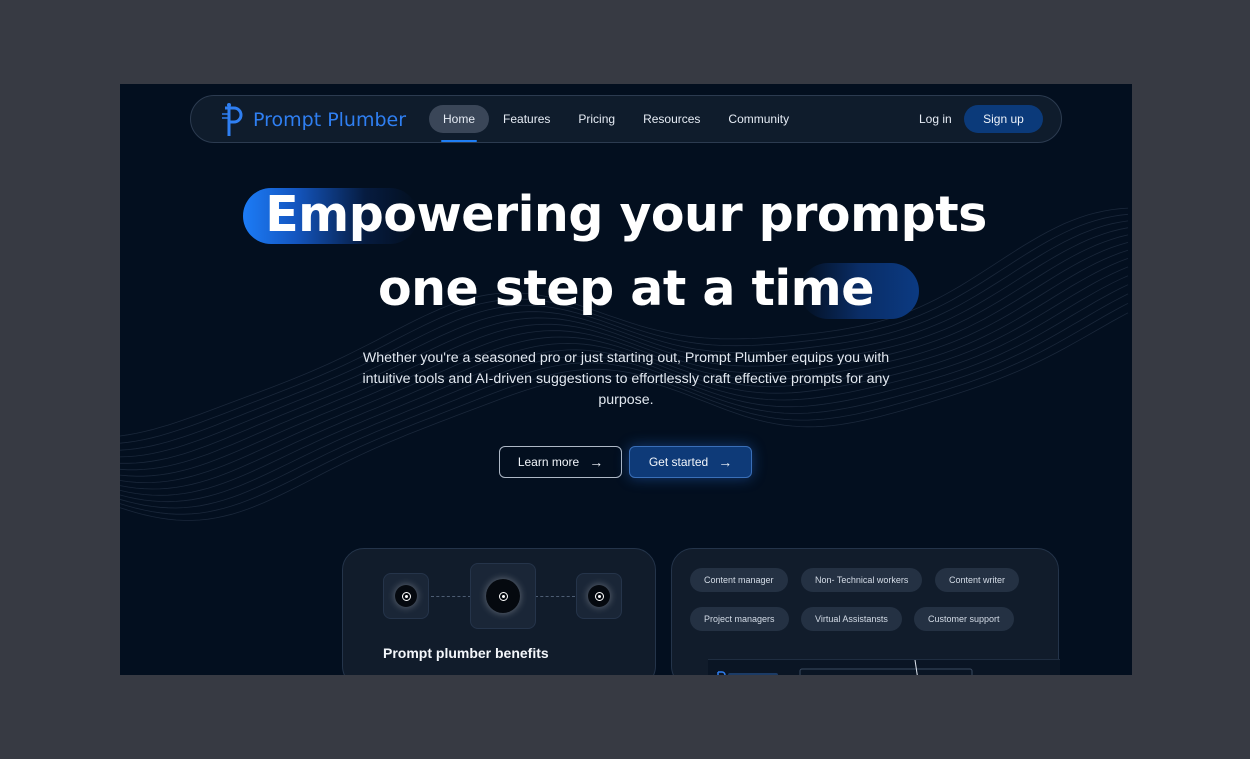 The width and height of the screenshot is (1250, 759). I want to click on brand-name: Prompt Plumber, so click(330, 120).